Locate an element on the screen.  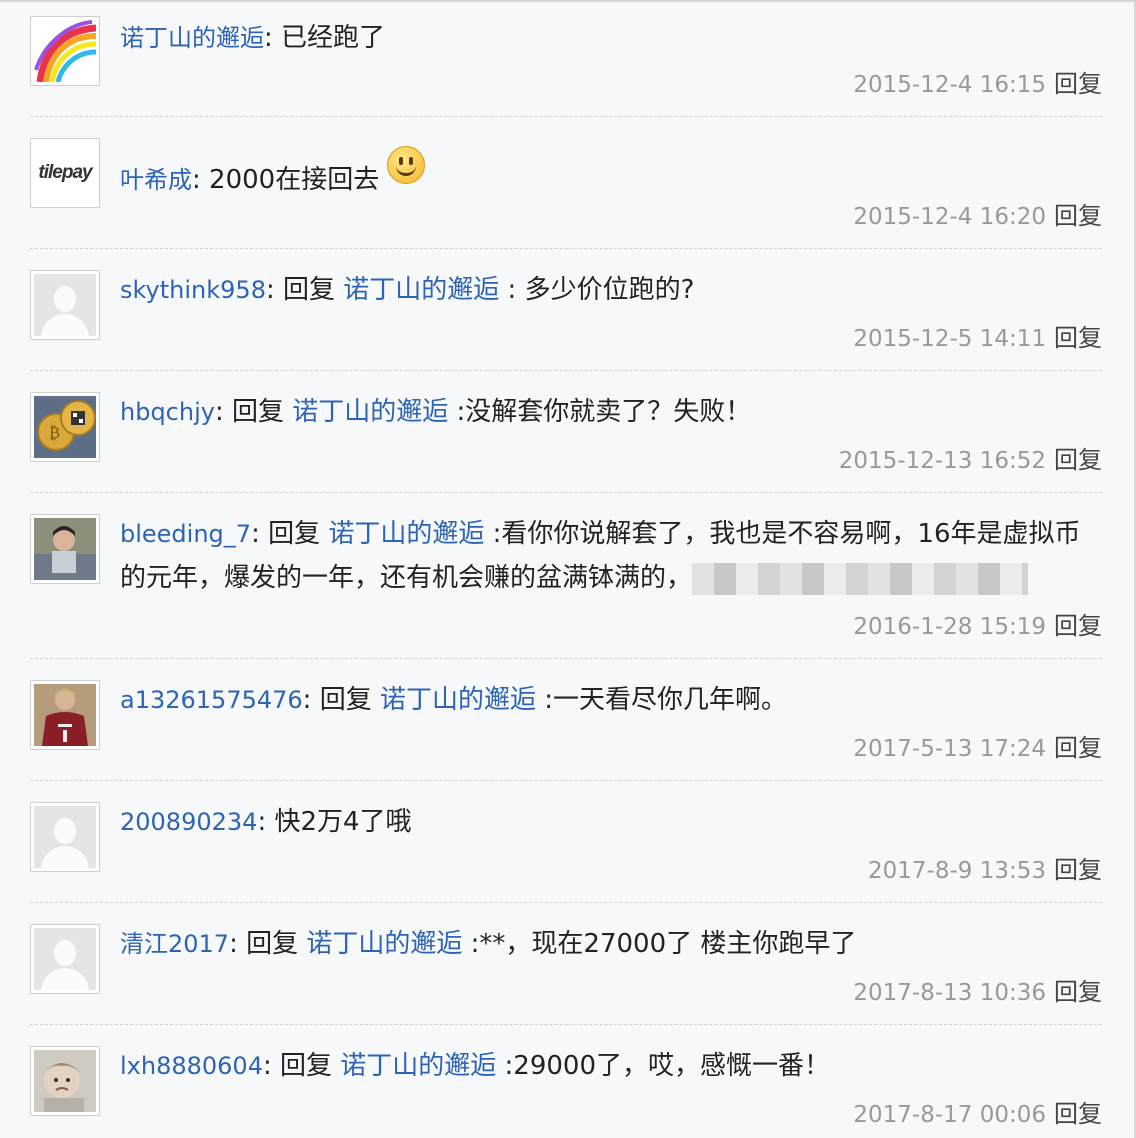
comment-body: skythink958: 回复 诺丁山的邂逅 : 多少价位跑的? is located at coordinates (611, 290).